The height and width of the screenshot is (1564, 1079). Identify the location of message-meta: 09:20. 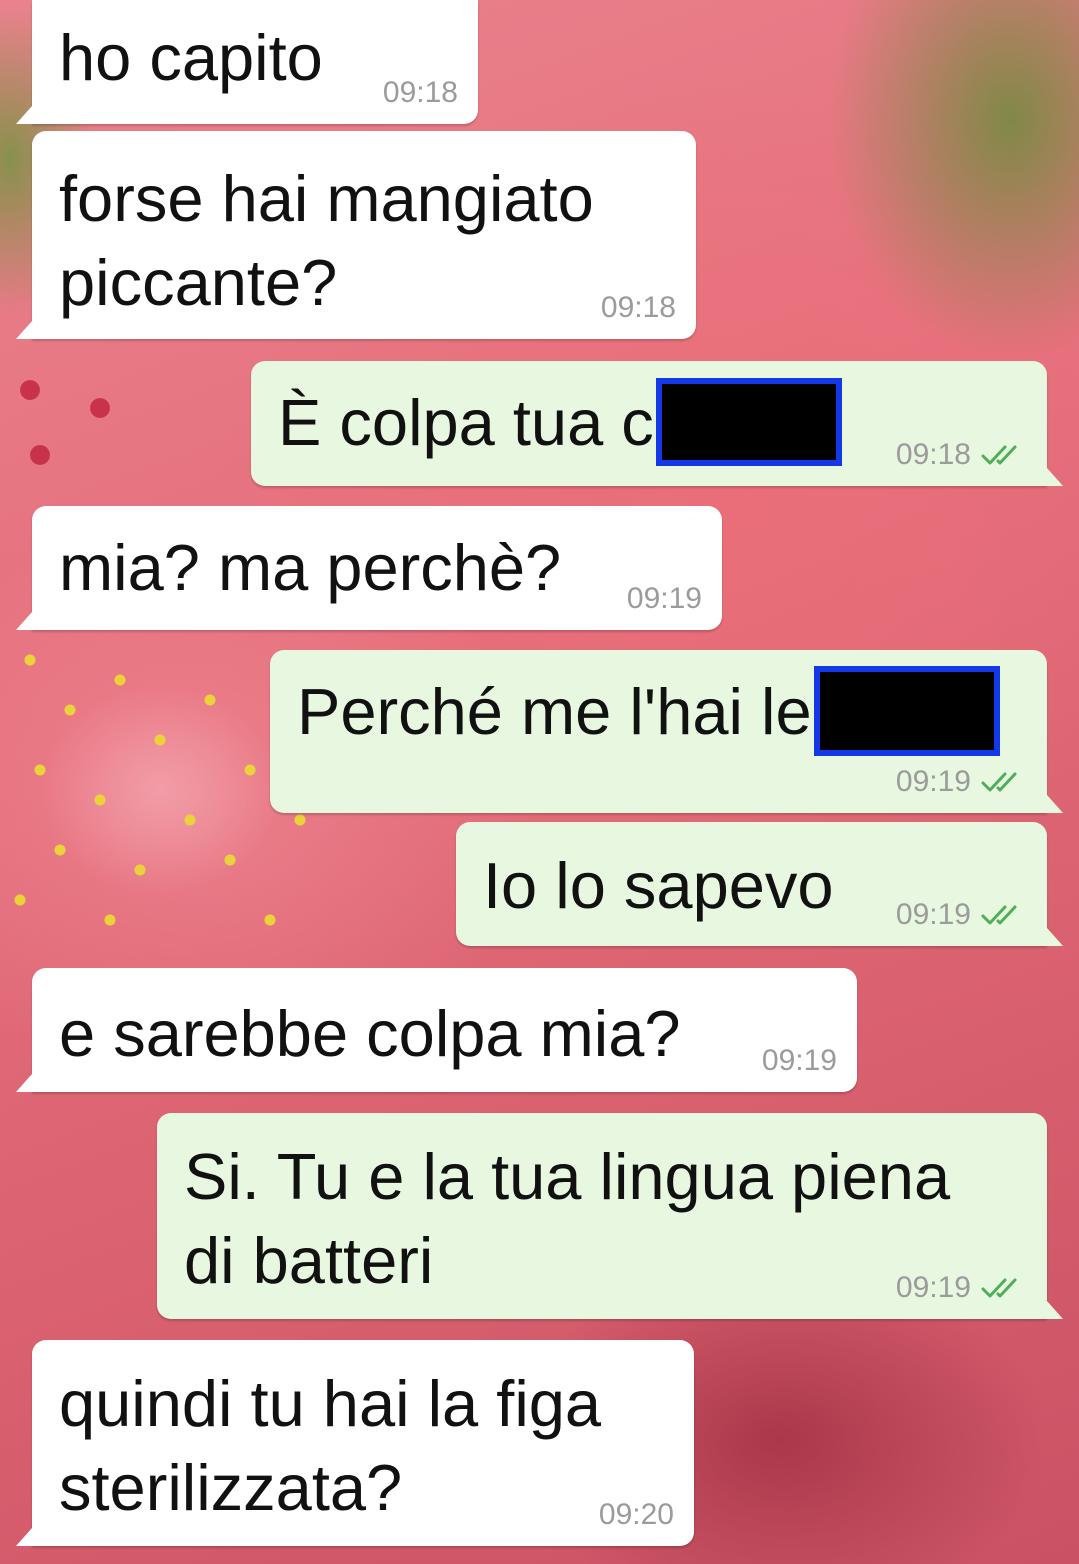
(636, 1515).